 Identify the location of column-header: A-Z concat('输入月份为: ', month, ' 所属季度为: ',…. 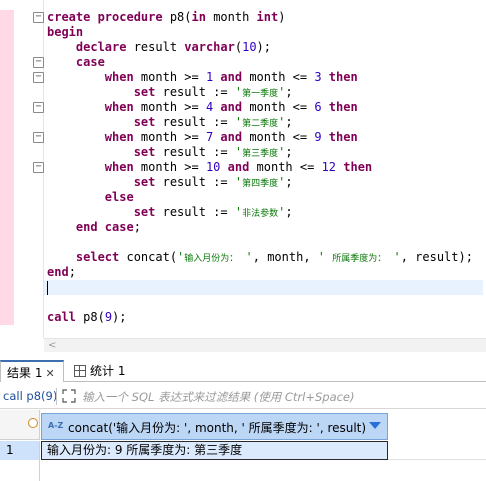
(214, 426).